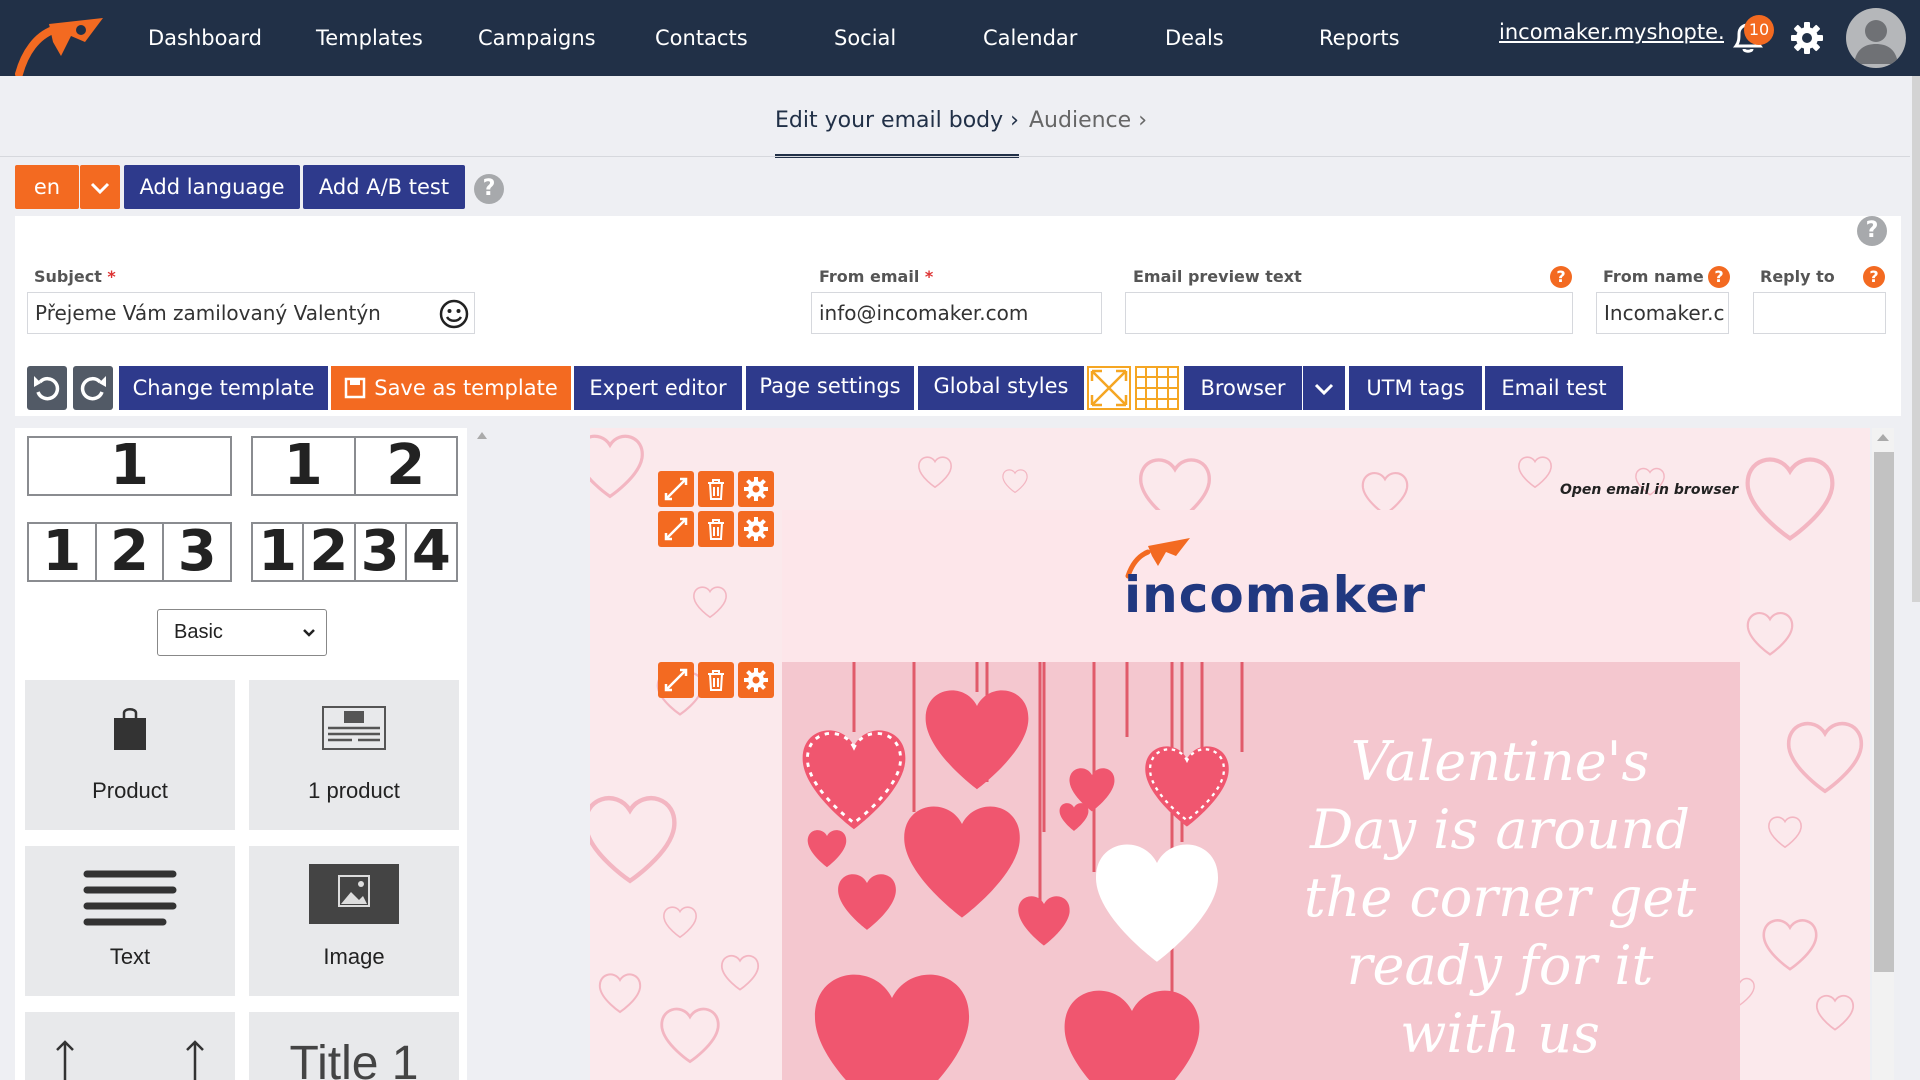 This screenshot has height=1080, width=1920. What do you see at coordinates (1030, 38) in the screenshot?
I see `nav-calendar: Calendar` at bounding box center [1030, 38].